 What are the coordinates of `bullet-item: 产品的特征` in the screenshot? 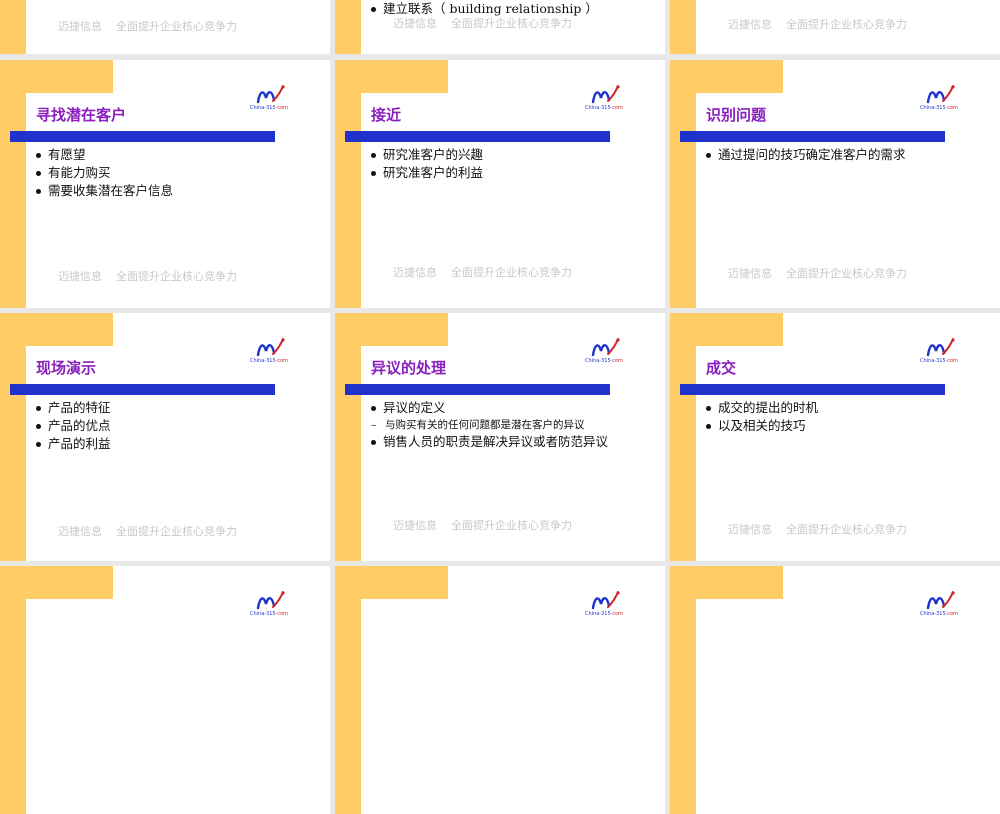 It's located at (72, 408).